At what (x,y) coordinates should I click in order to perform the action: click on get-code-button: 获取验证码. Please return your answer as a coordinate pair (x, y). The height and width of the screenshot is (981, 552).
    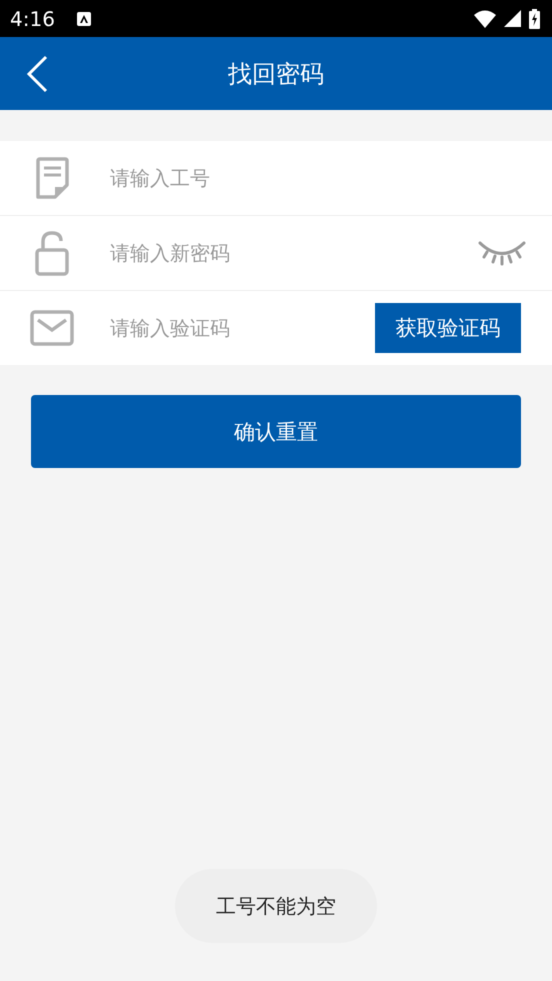
    Looking at the image, I should click on (448, 328).